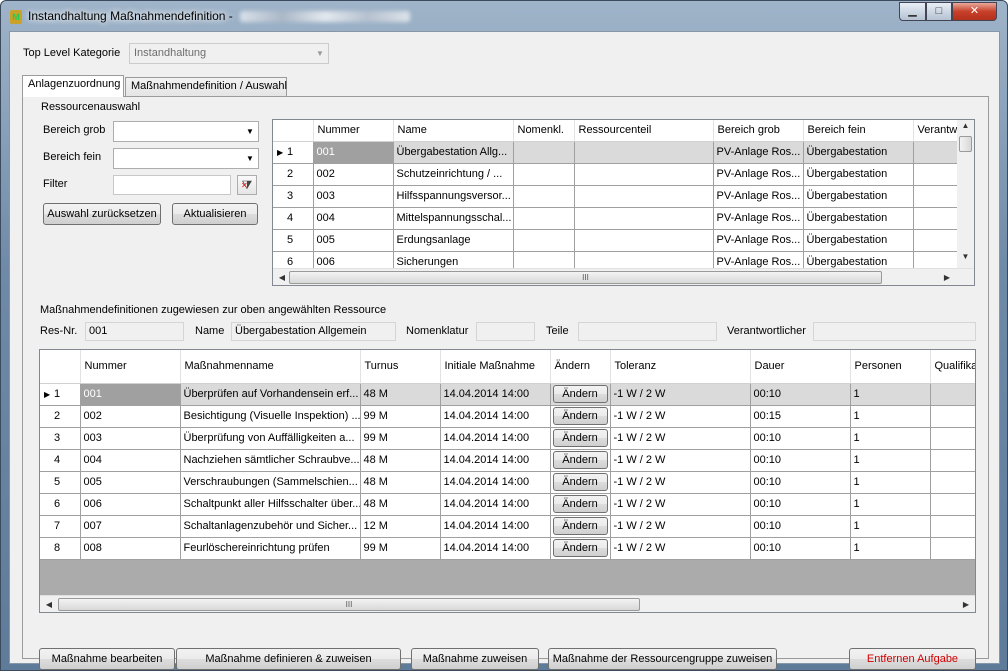  What do you see at coordinates (270, 548) in the screenshot?
I see `measure-cell-name: Feurlöschereinrichtung prüfen` at bounding box center [270, 548].